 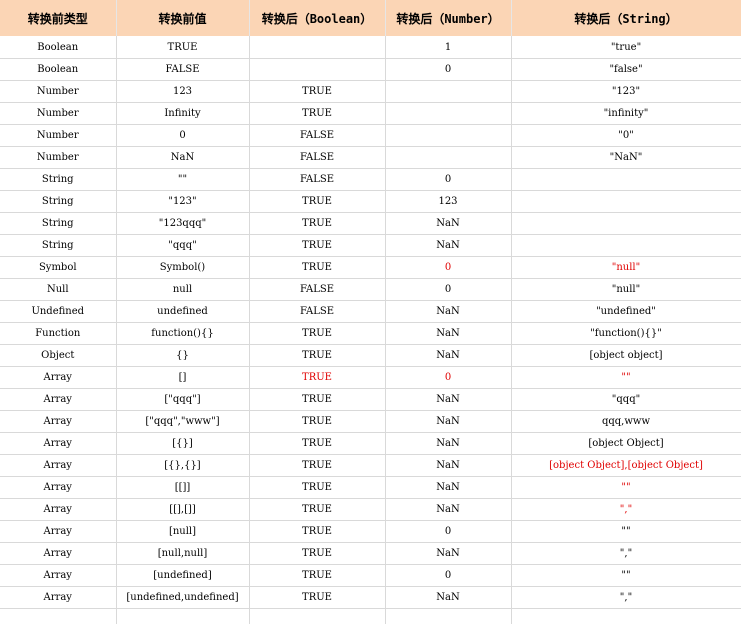 What do you see at coordinates (370, 157) in the screenshot?
I see `table-row: Number NaN FALSE "NaN"` at bounding box center [370, 157].